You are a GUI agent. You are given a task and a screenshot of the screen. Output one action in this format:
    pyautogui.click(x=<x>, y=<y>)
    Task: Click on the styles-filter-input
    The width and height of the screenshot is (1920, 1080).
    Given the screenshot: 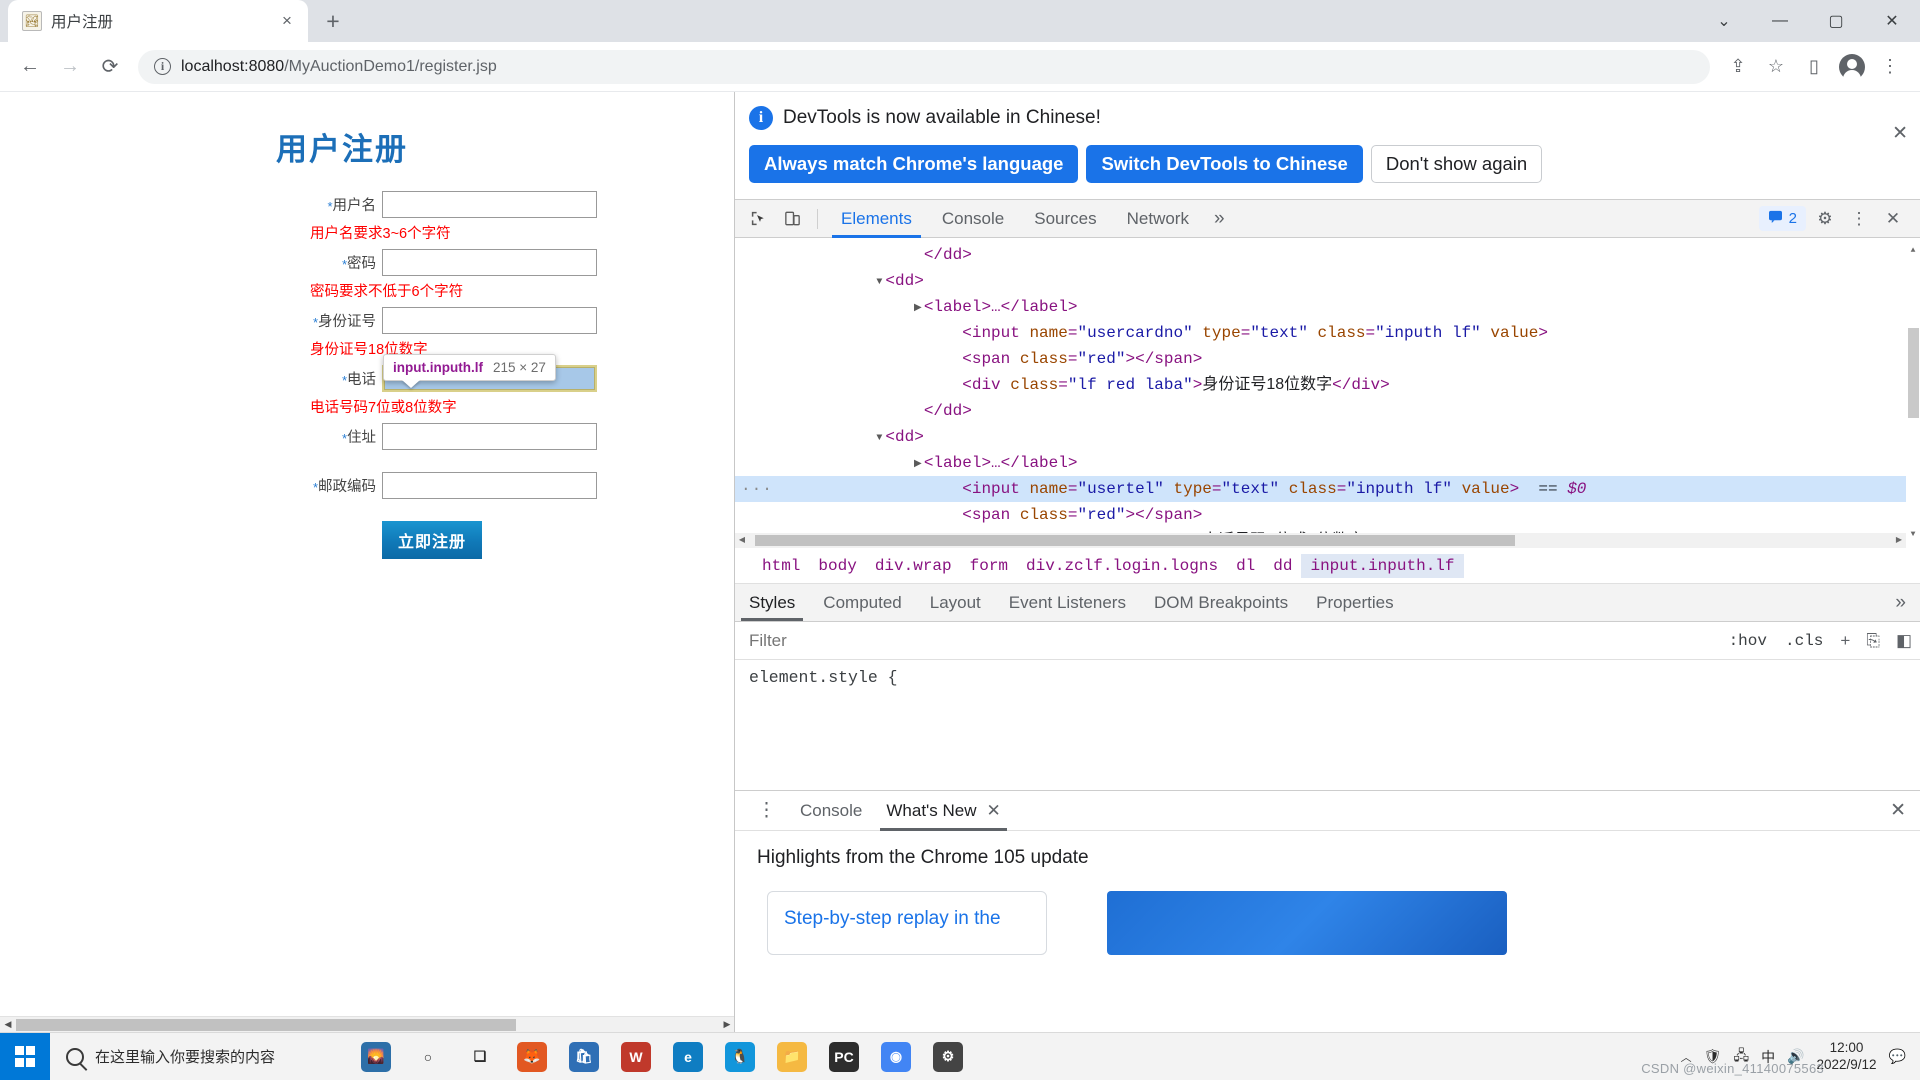 What is the action you would take?
    pyautogui.click(x=1227, y=640)
    